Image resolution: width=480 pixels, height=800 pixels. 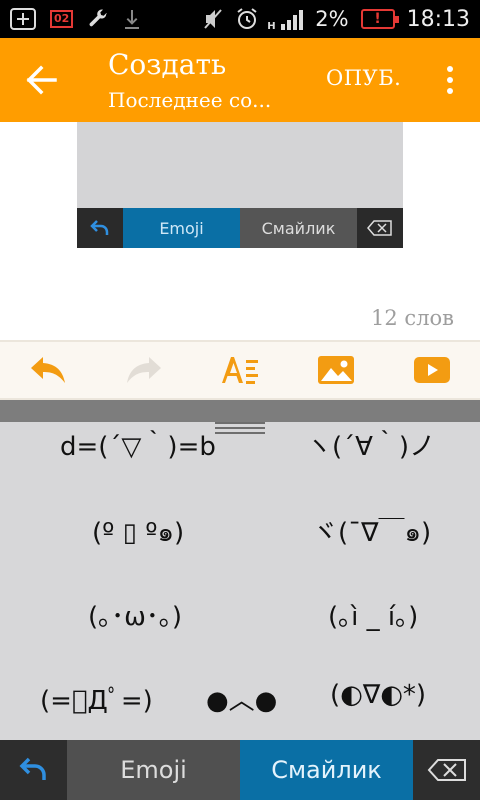 I want to click on backspace-button, so click(x=446, y=770).